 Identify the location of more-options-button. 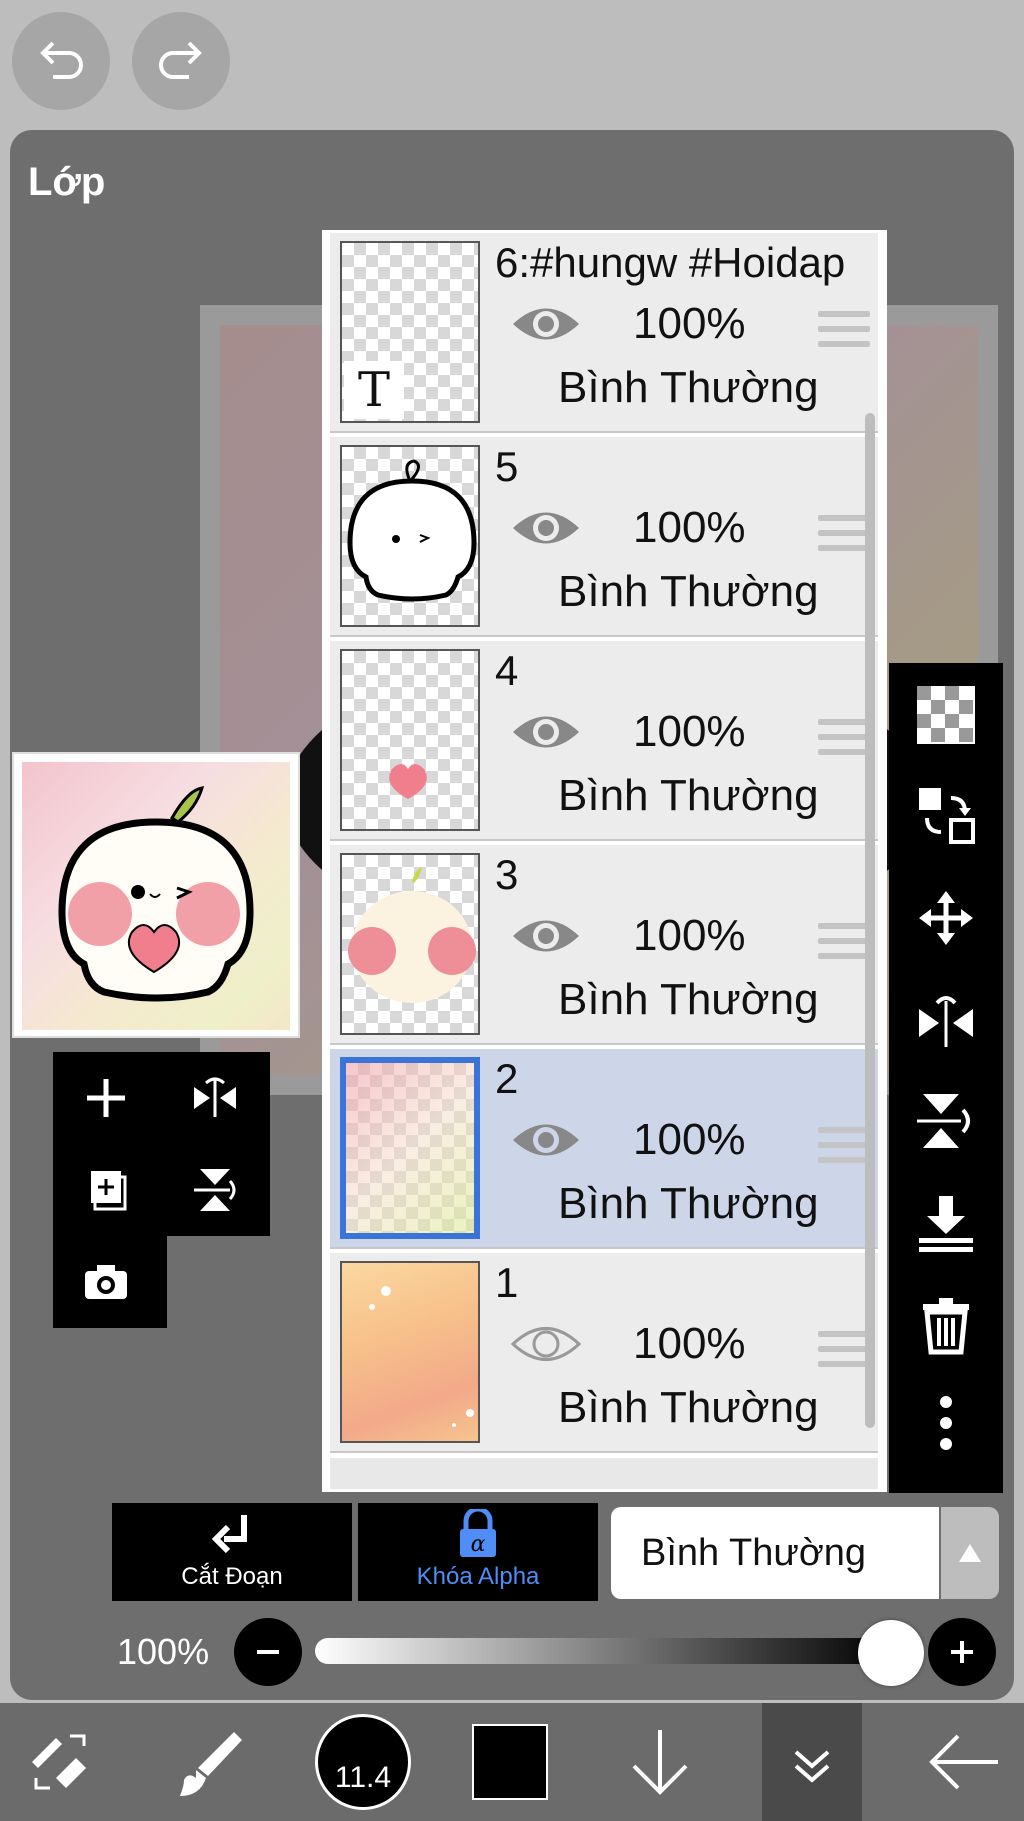
(946, 1423).